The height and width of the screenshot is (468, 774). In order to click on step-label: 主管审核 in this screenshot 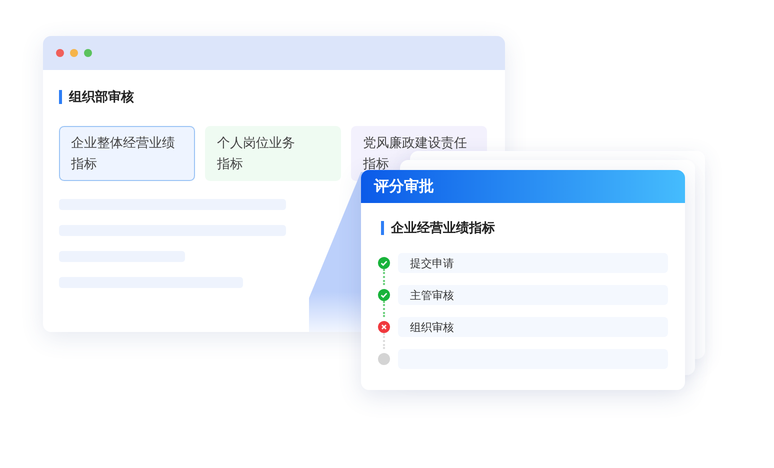, I will do `click(432, 295)`.